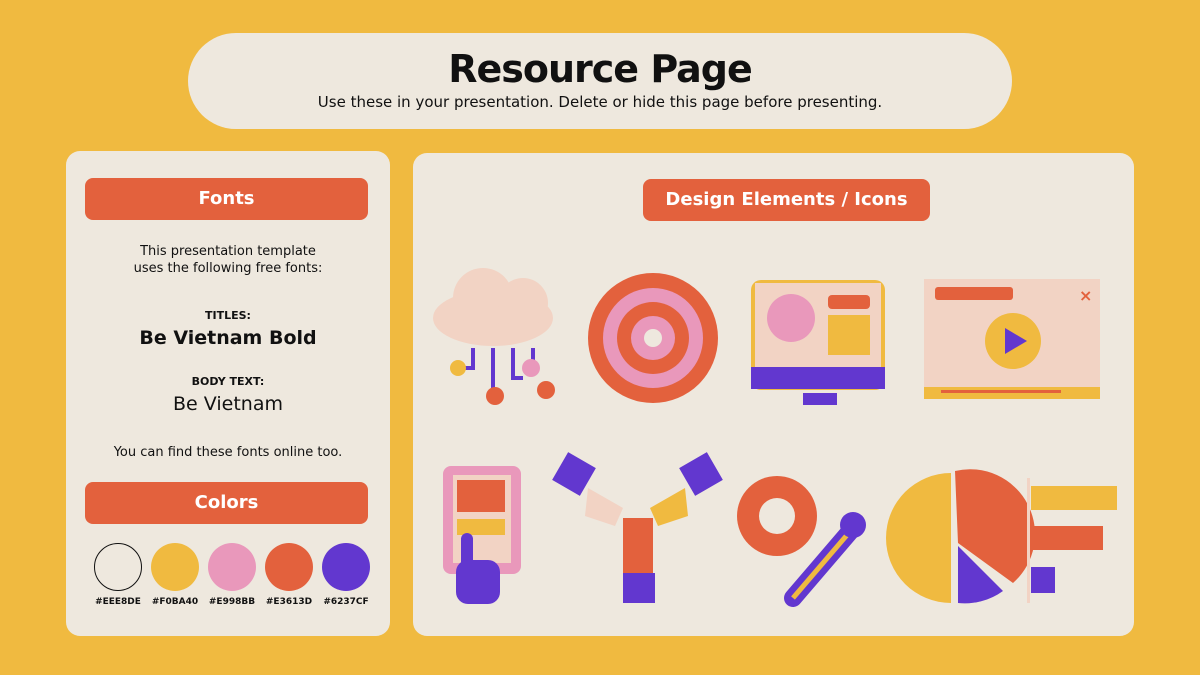  What do you see at coordinates (228, 381) in the screenshot?
I see `body-label: BODY TEXT:` at bounding box center [228, 381].